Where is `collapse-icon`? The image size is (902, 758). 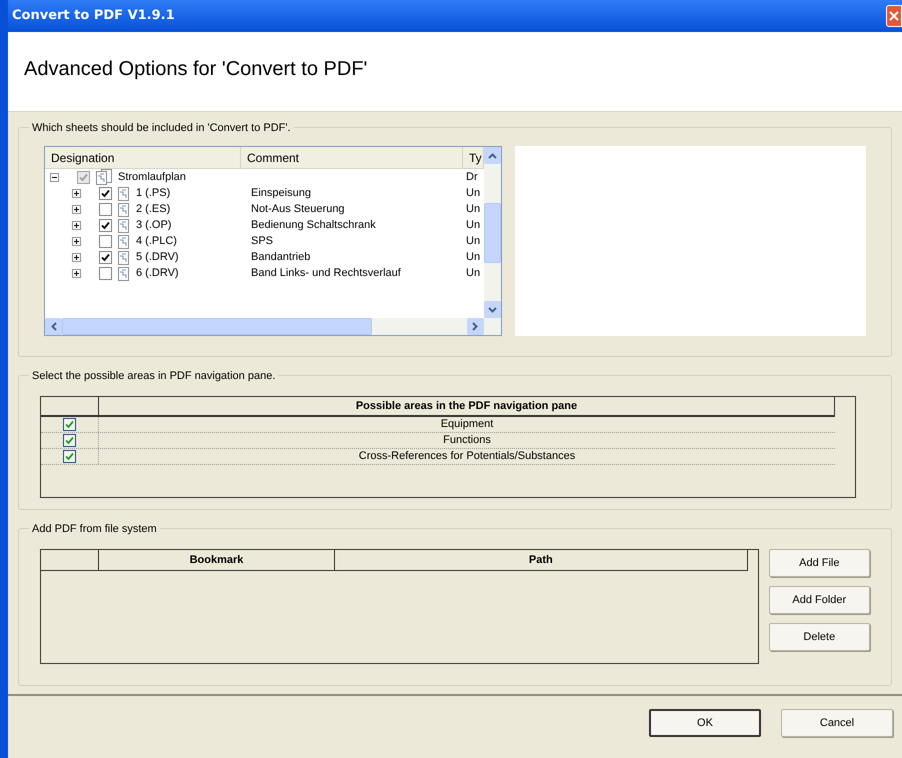 collapse-icon is located at coordinates (54, 177).